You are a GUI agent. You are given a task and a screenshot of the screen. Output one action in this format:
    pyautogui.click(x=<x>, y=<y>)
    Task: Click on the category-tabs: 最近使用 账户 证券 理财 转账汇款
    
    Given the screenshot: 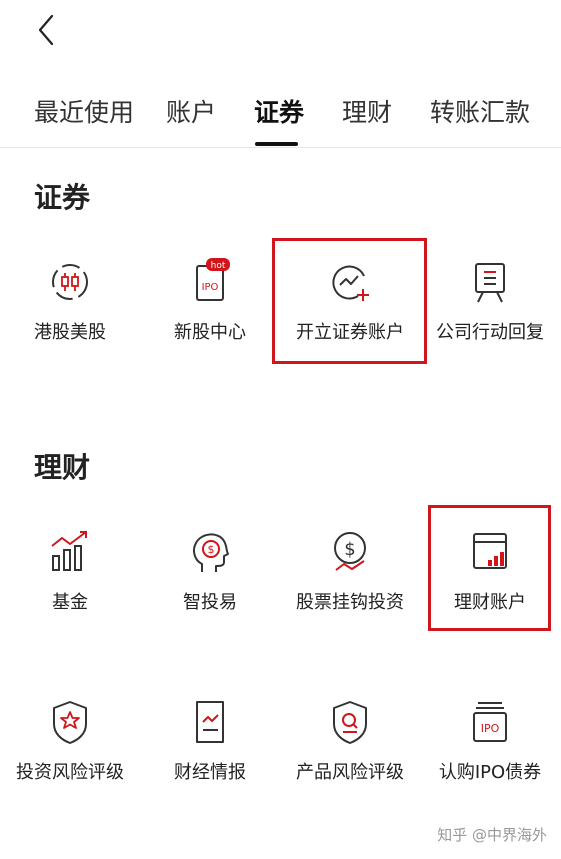 What is the action you would take?
    pyautogui.click(x=280, y=116)
    